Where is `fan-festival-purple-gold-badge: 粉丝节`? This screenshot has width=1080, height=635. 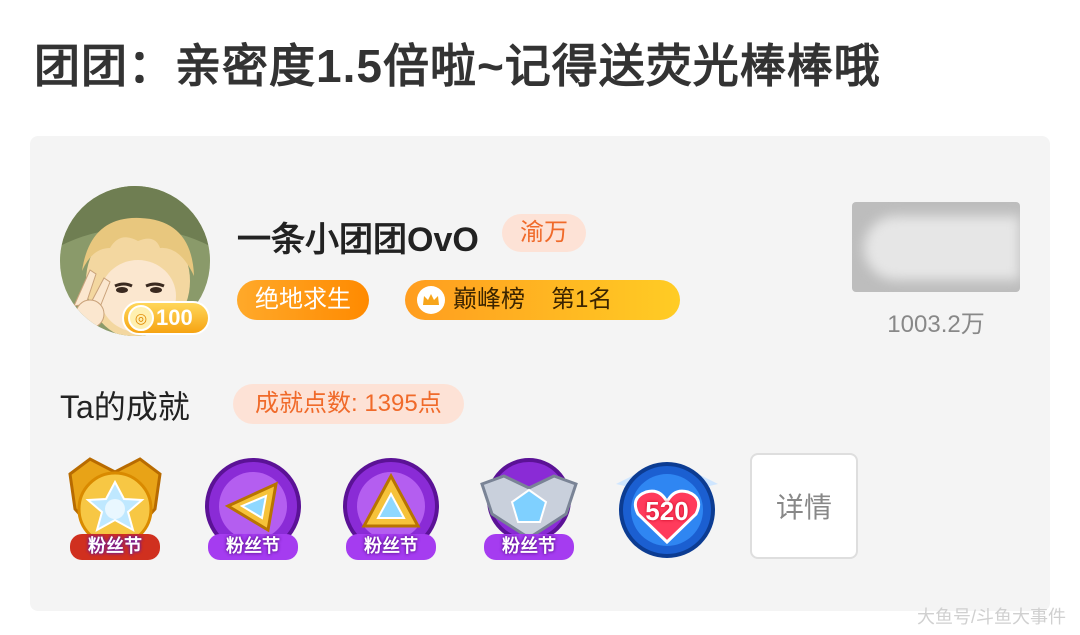
fan-festival-purple-gold-badge: 粉丝节 is located at coordinates (391, 509).